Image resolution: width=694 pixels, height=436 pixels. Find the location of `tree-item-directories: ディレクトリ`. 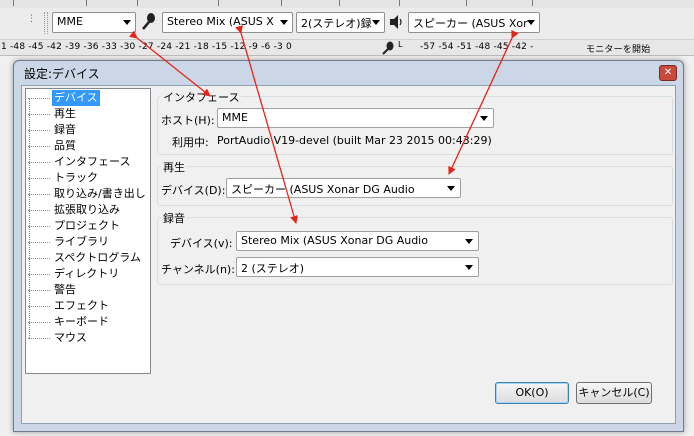

tree-item-directories: ディレクトリ is located at coordinates (74, 274).